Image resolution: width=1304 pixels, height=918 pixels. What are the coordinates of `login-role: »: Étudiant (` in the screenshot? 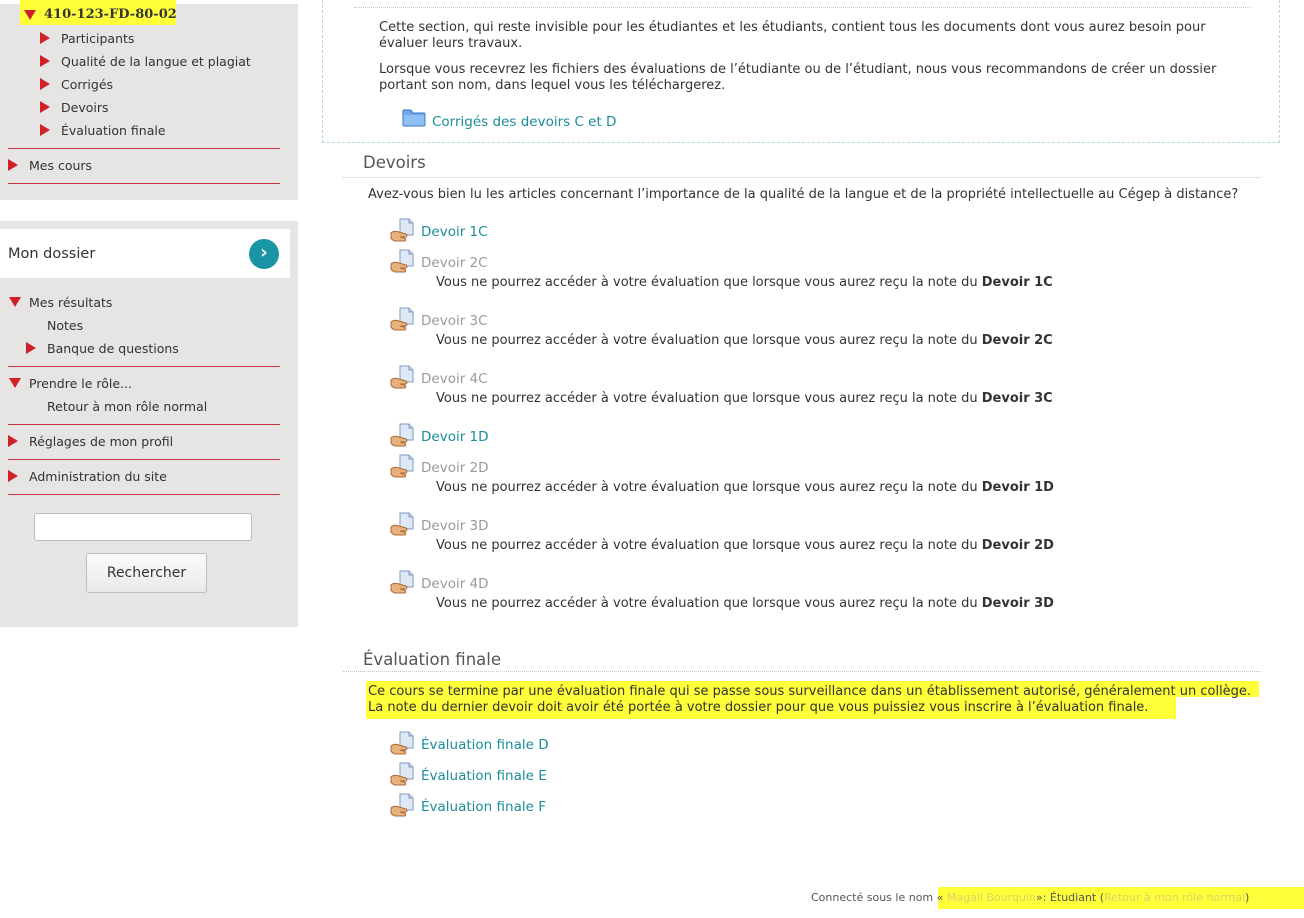 It's located at (1070, 897).